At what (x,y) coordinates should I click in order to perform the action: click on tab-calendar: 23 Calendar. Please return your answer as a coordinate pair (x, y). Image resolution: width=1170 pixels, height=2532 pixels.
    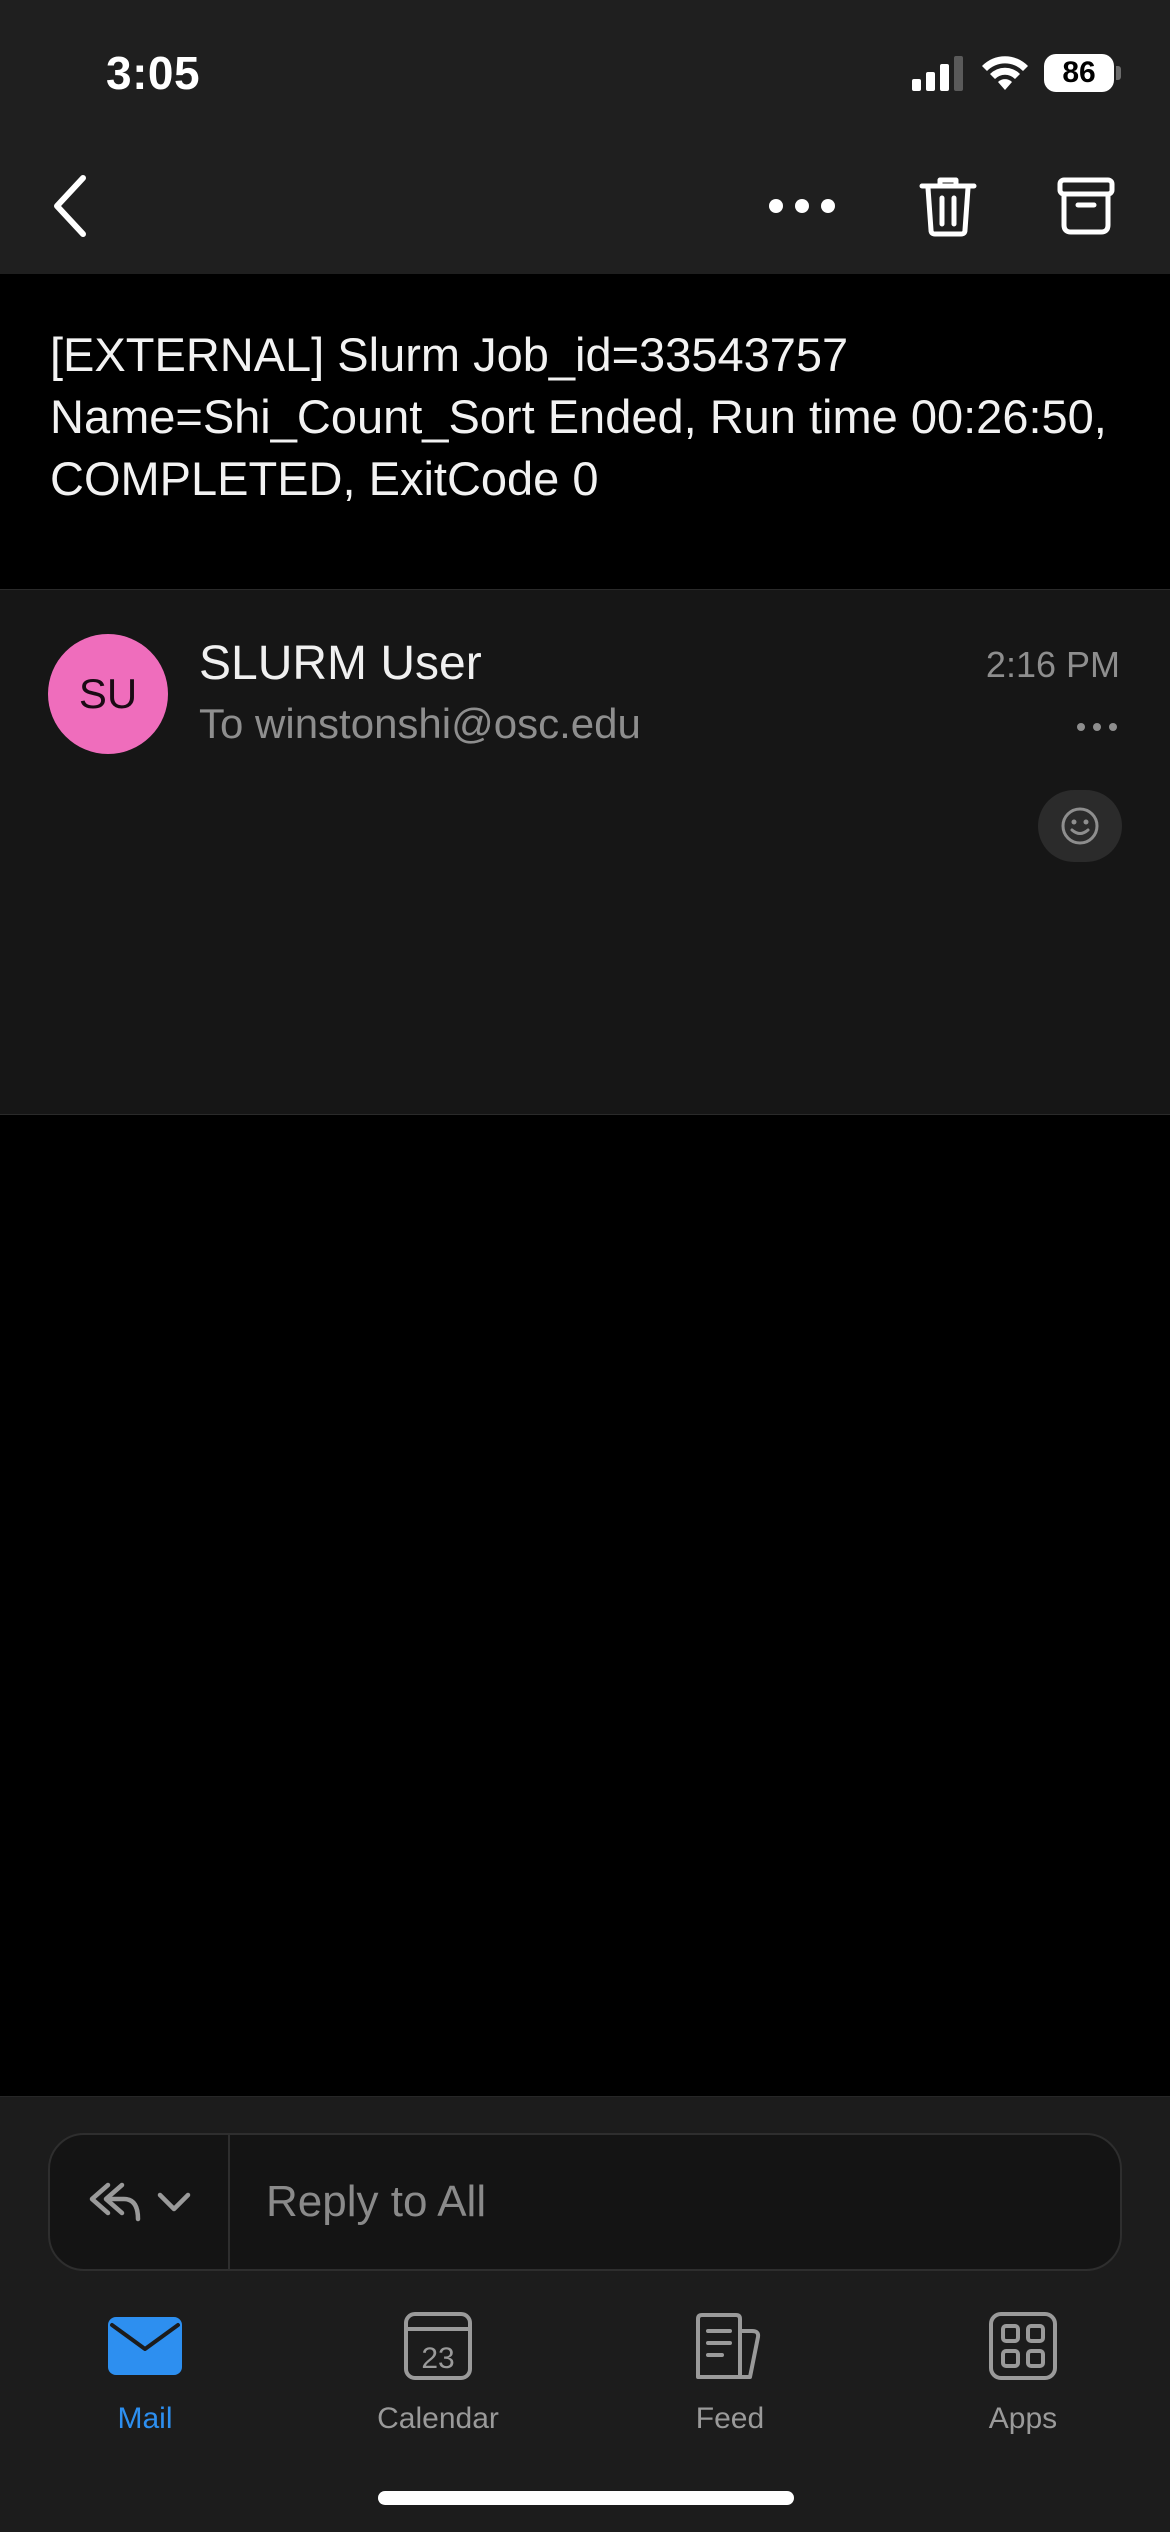
    Looking at the image, I should click on (438, 2379).